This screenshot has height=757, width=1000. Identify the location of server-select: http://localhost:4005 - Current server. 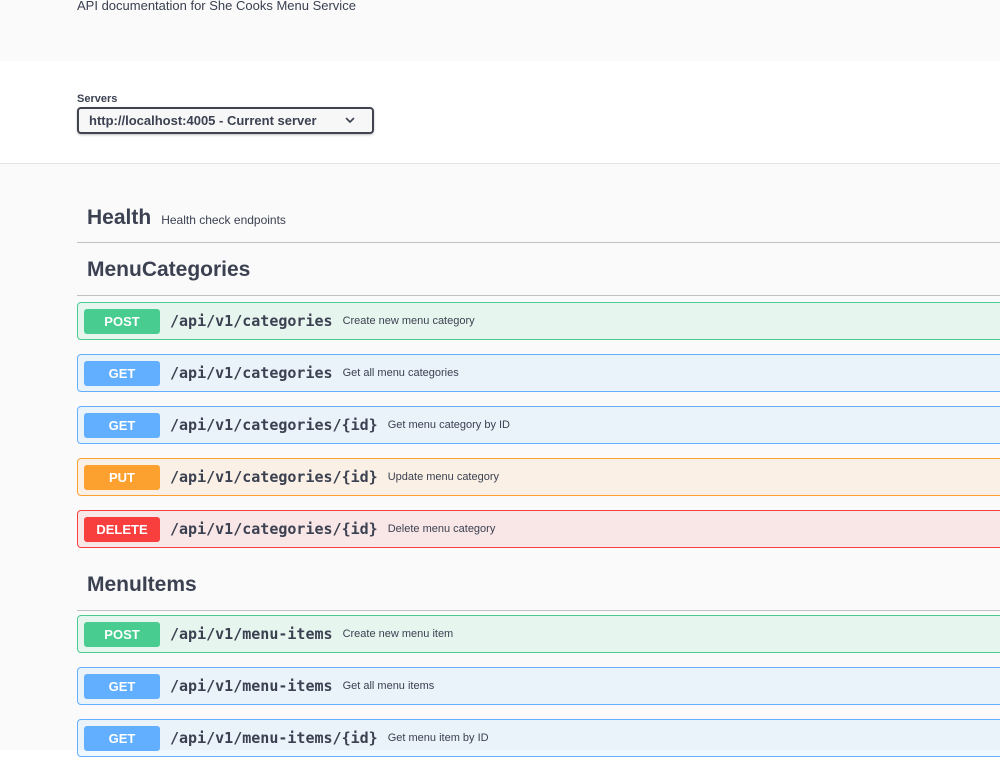
(225, 120).